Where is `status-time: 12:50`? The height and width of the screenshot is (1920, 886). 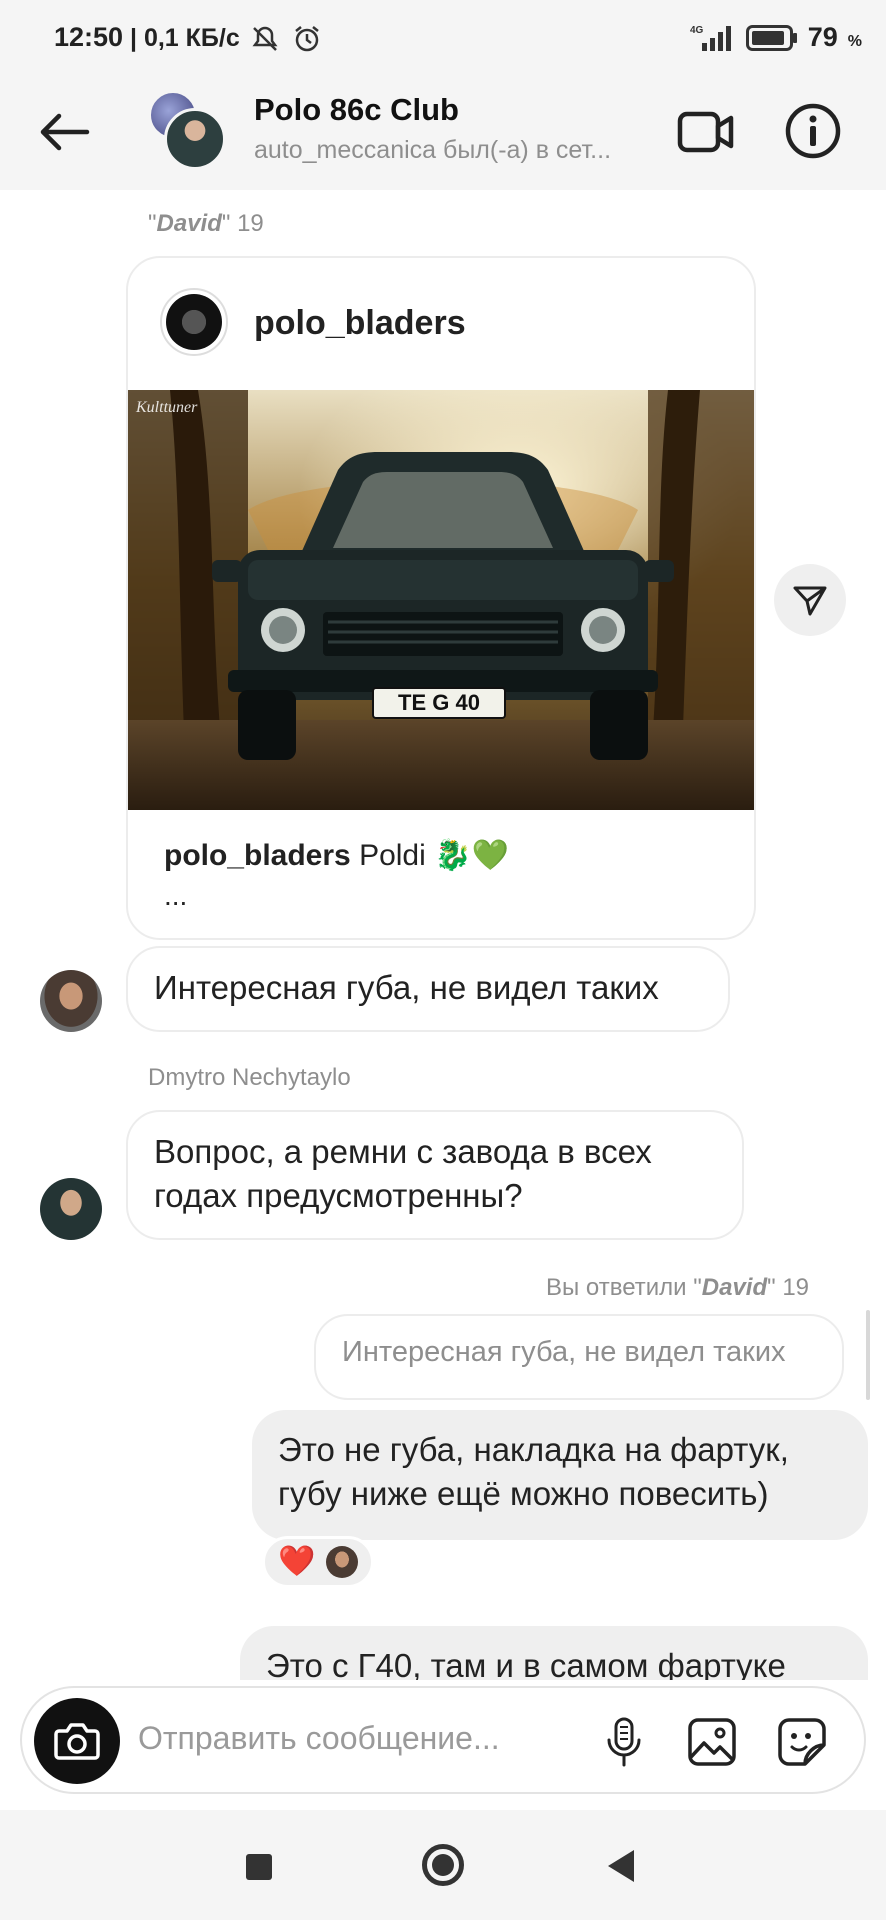 status-time: 12:50 is located at coordinates (89, 37).